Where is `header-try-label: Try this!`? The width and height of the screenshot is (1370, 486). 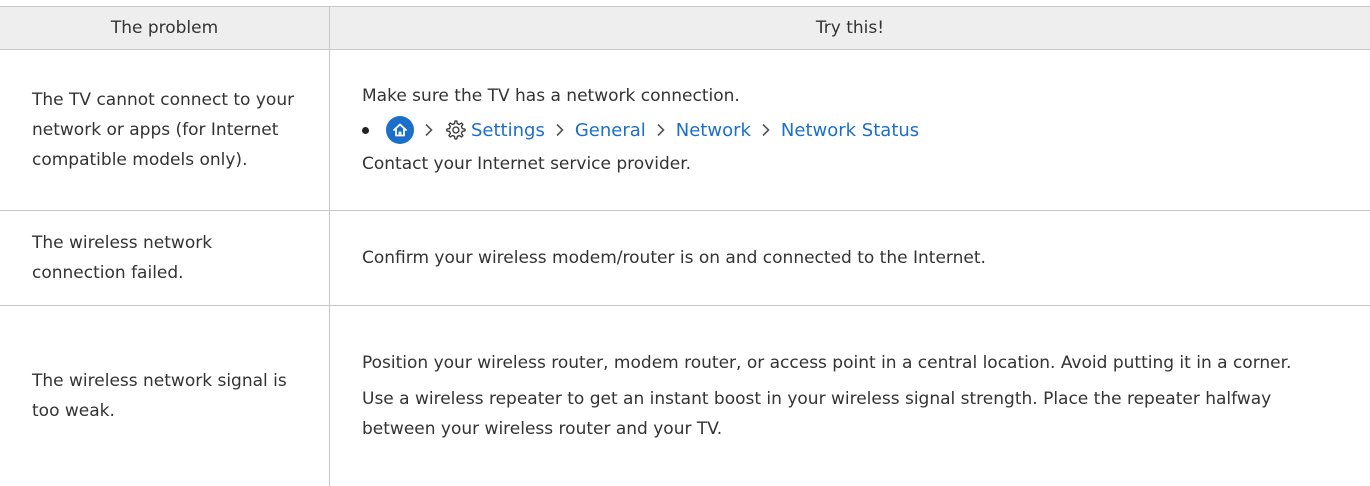 header-try-label: Try this! is located at coordinates (850, 28).